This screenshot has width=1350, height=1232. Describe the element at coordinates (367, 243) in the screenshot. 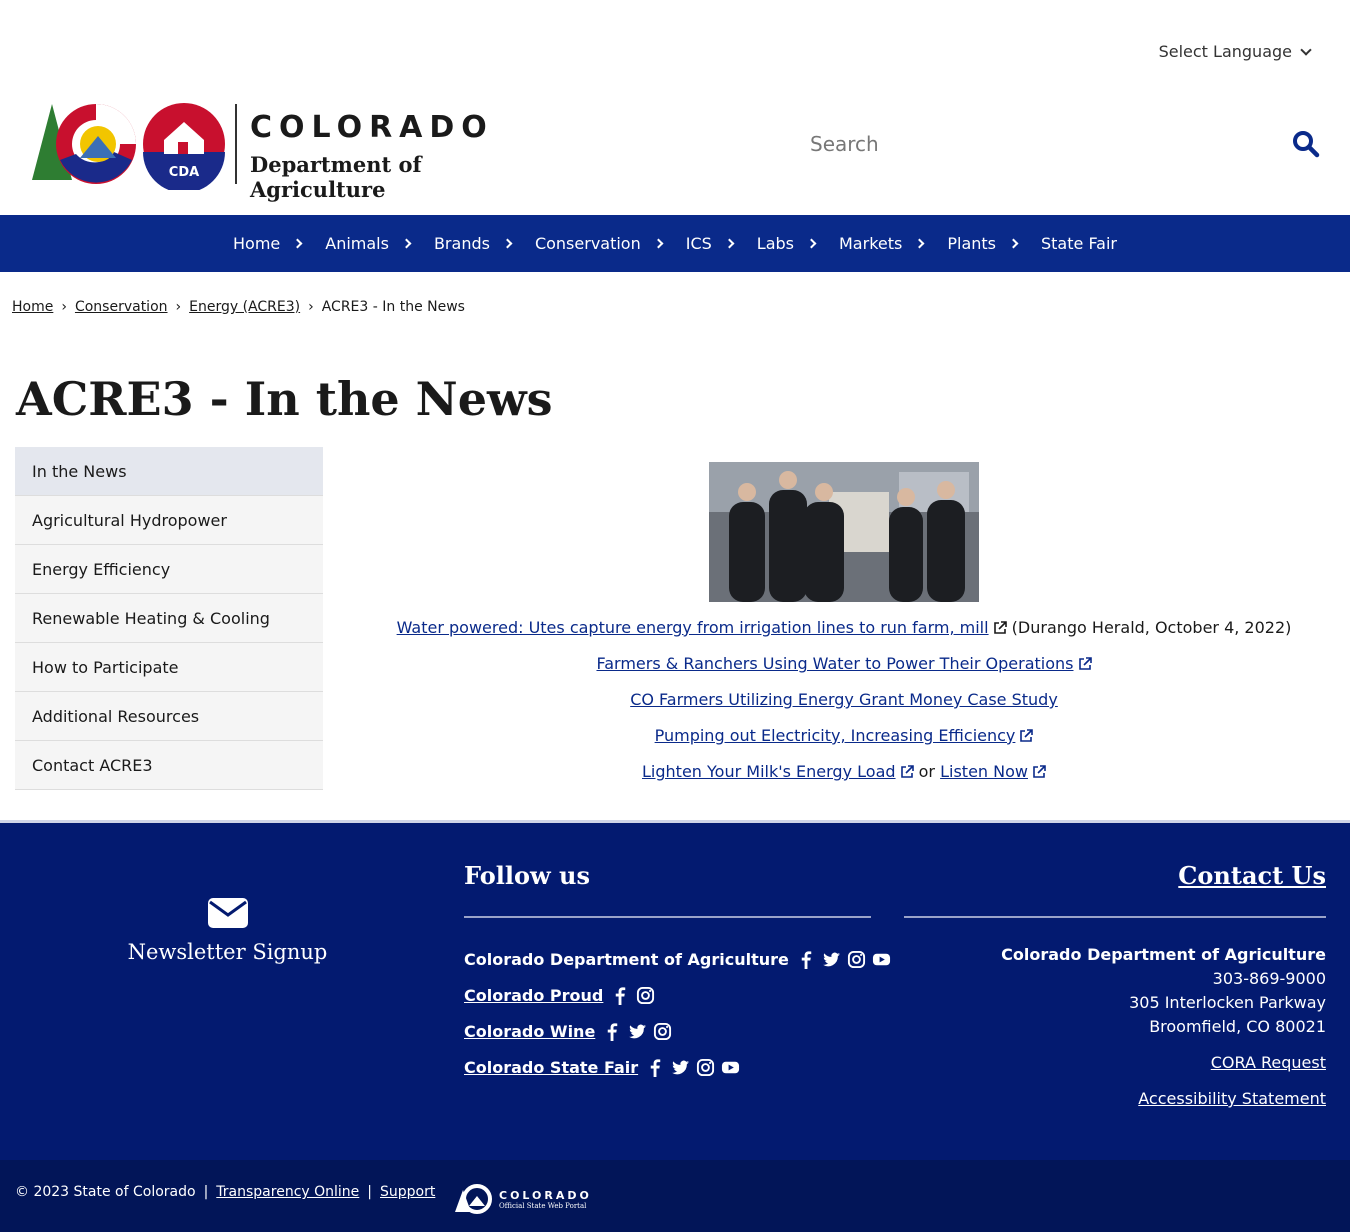

I see `nav-item-animals: Animals` at that location.